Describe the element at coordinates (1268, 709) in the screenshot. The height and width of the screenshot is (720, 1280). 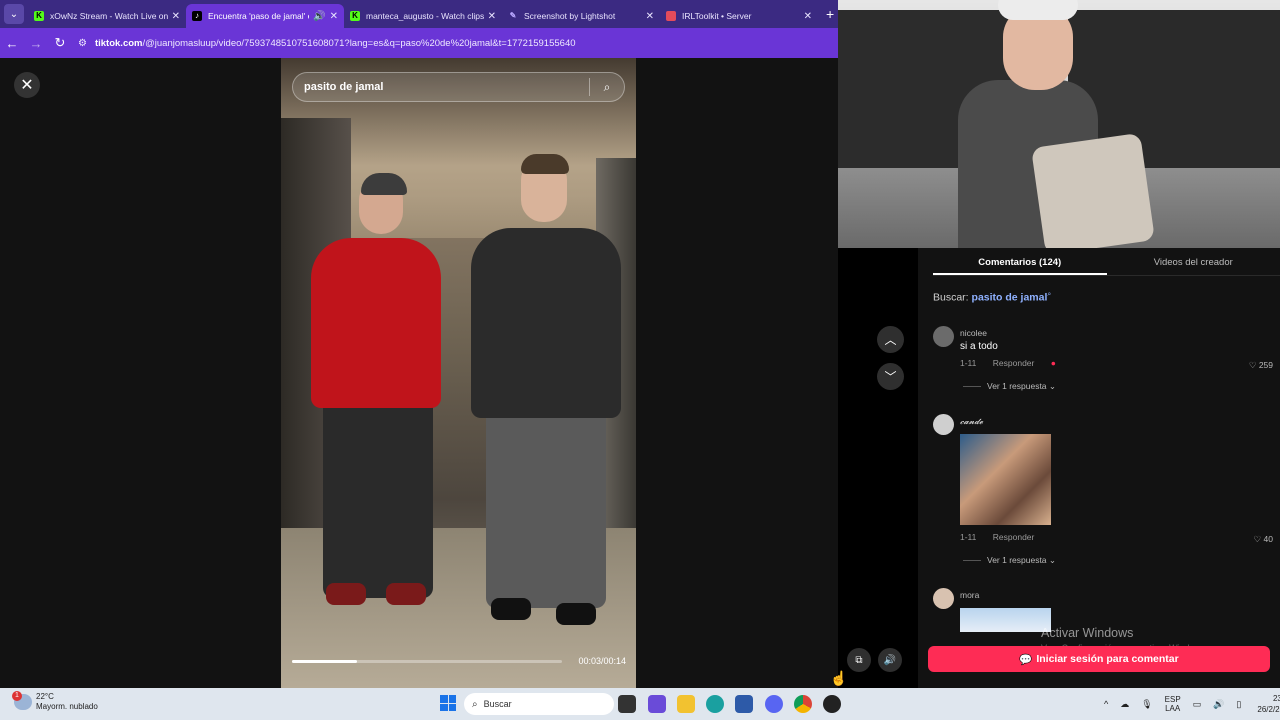
I see `clock-date: 26/2/2026` at that location.